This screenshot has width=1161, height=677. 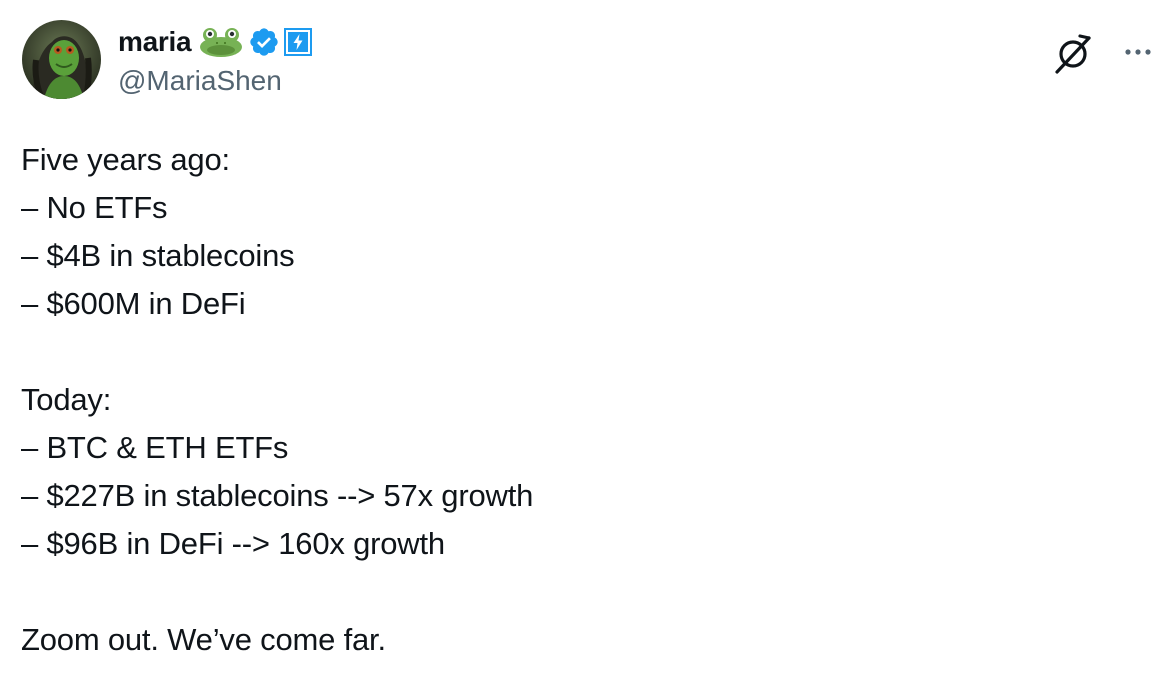 I want to click on tweet-line: Zoom out. We’ve come far., so click(x=203, y=639).